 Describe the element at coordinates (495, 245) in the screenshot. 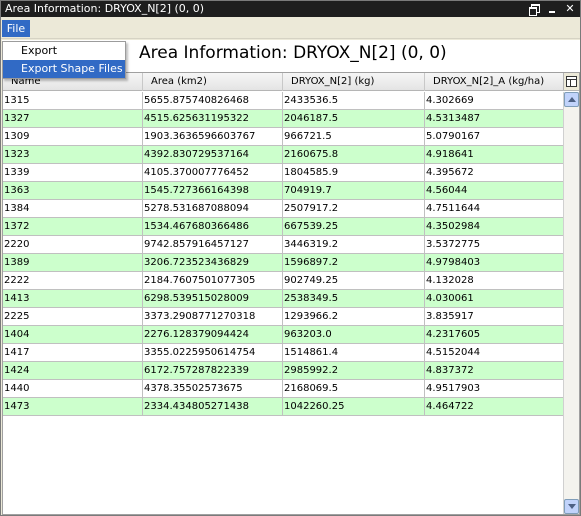

I see `table-cell: 3.5372775` at that location.